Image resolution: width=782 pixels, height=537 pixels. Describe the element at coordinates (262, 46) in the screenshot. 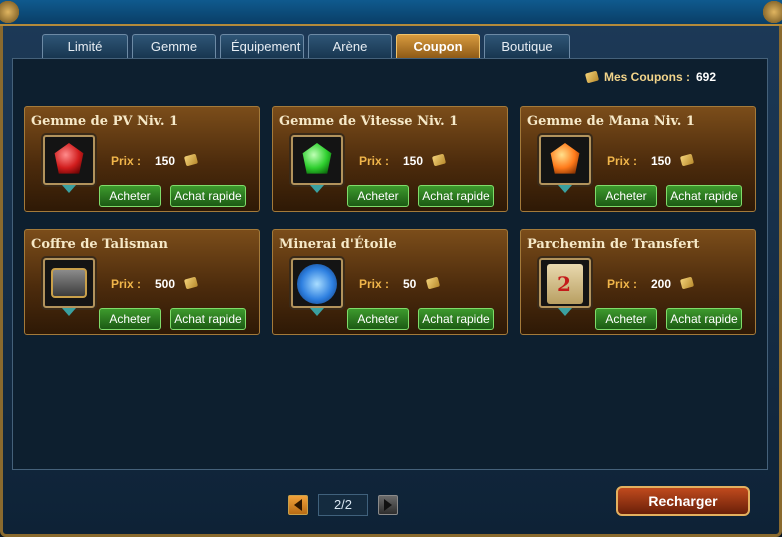

I see `tab-equipement: Équipement` at that location.